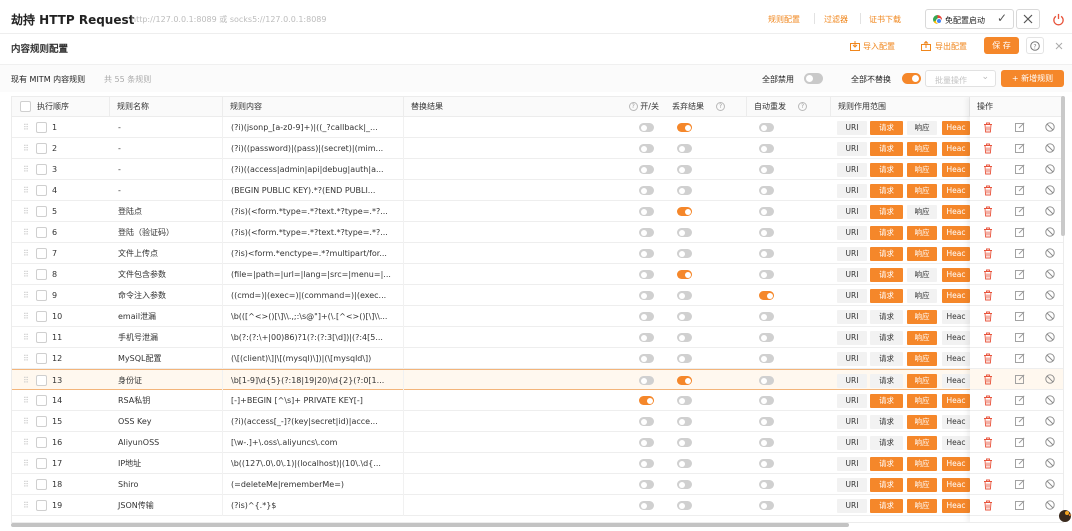 This screenshot has height=531, width=1072. What do you see at coordinates (537, 505) in the screenshot?
I see `table-row: ⠿ 19 JSON传输 (?is)^{.*}$ URI 请求 响应 Heac` at bounding box center [537, 505].